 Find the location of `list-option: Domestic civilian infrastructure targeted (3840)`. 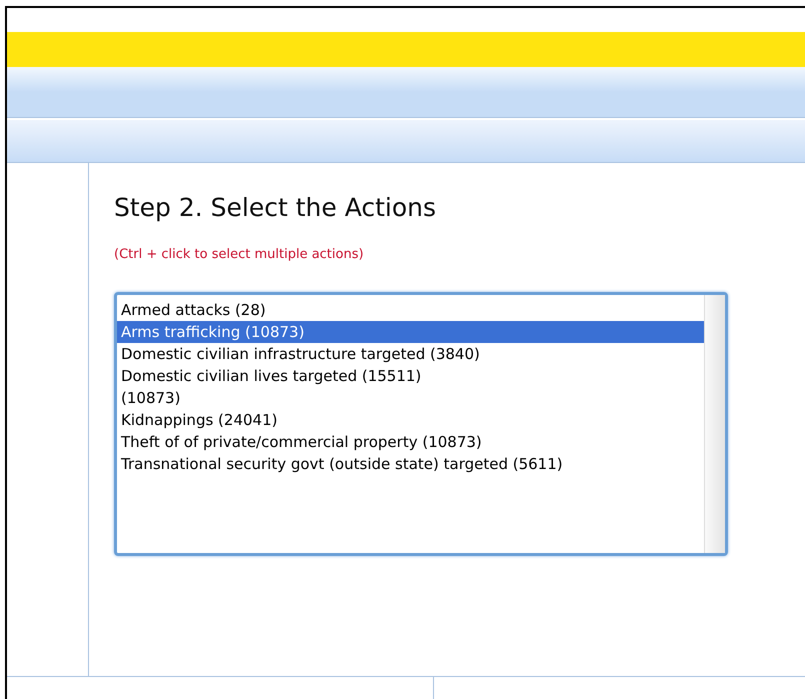

list-option: Domestic civilian infrastructure targeted (3840) is located at coordinates (410, 354).